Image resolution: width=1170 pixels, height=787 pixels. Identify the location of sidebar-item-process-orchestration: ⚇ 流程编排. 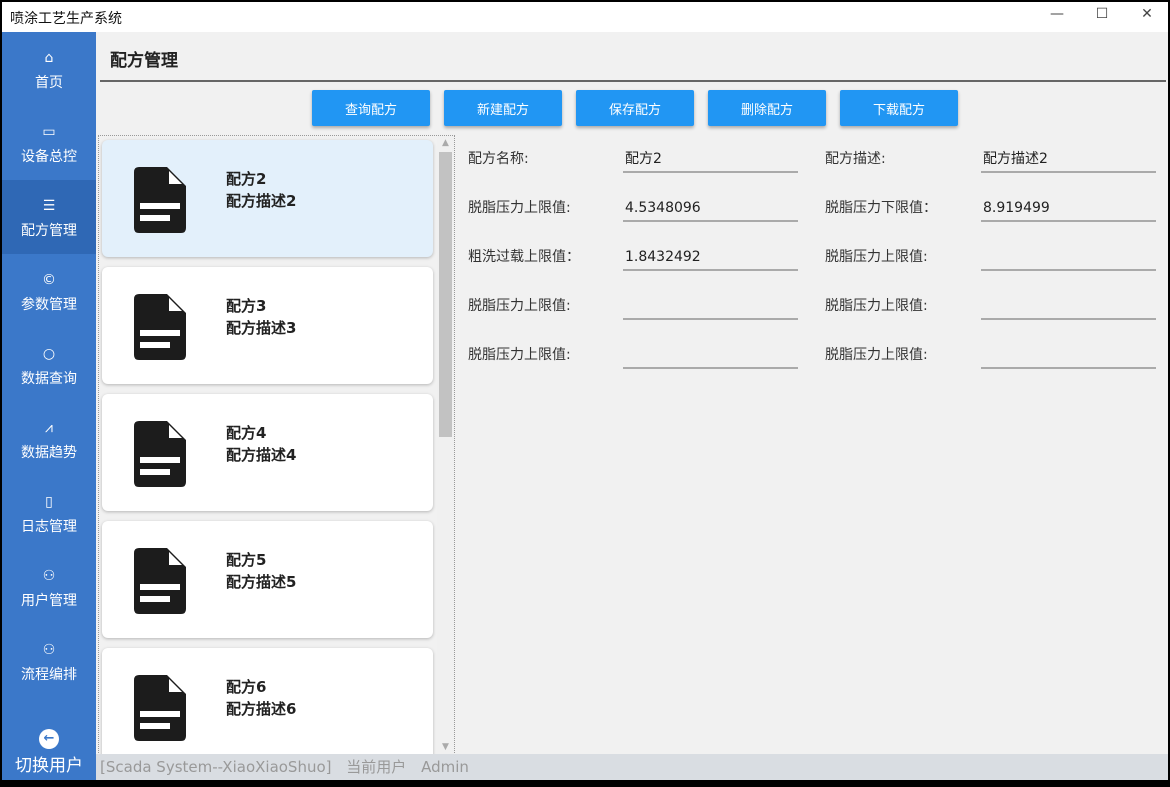
(49, 661).